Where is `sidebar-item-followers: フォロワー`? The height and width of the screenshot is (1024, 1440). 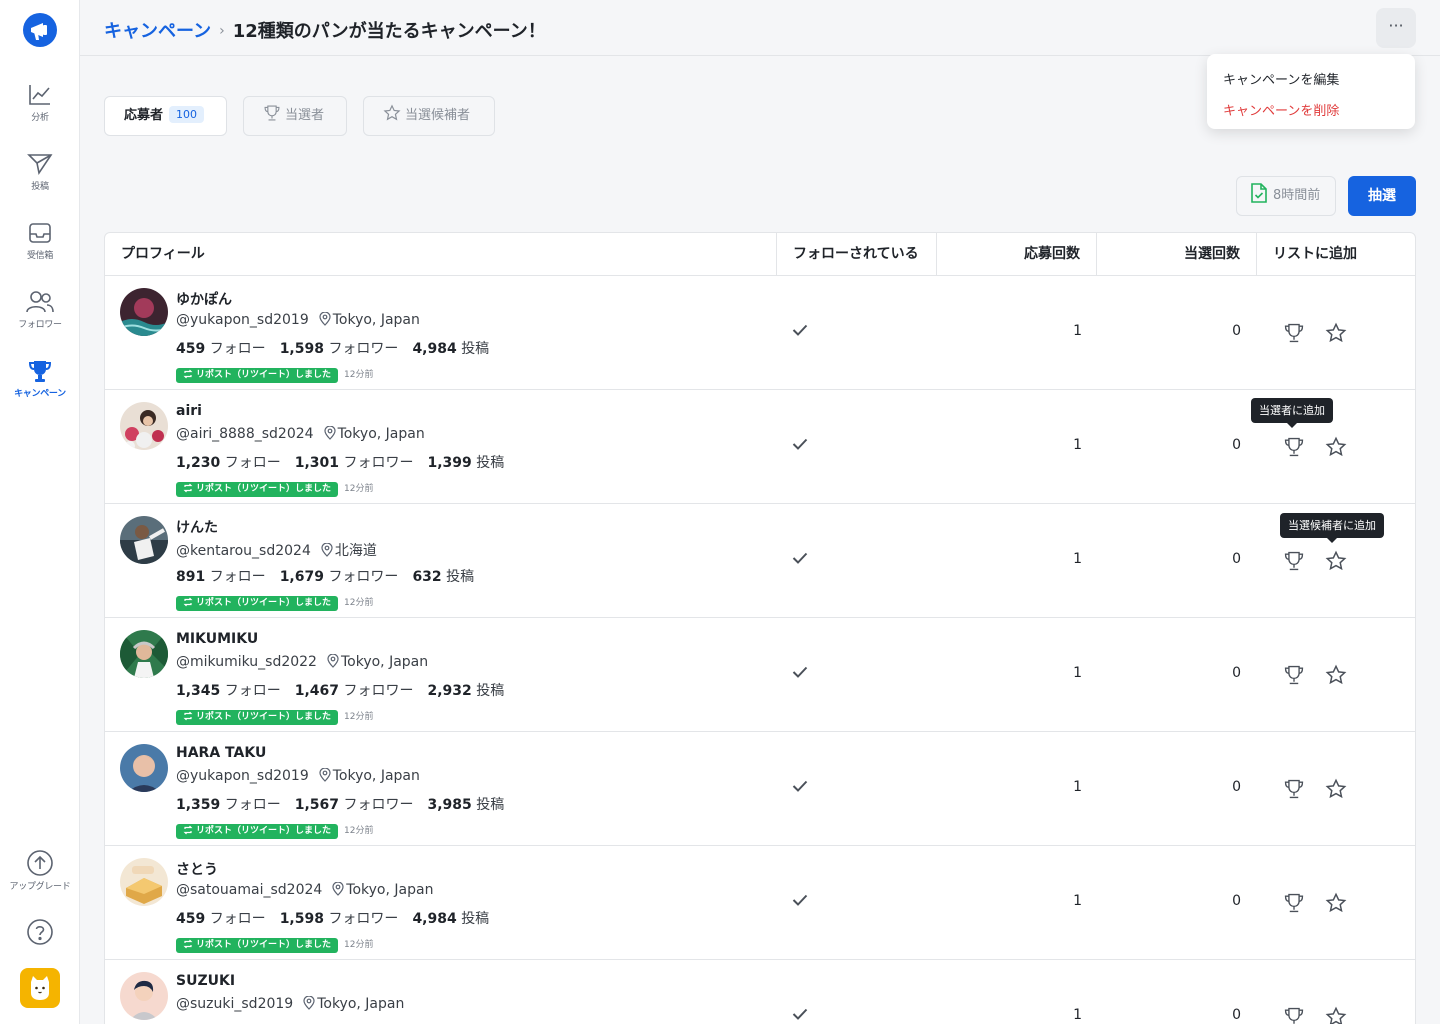
sidebar-item-followers: フォロワー is located at coordinates (40, 319).